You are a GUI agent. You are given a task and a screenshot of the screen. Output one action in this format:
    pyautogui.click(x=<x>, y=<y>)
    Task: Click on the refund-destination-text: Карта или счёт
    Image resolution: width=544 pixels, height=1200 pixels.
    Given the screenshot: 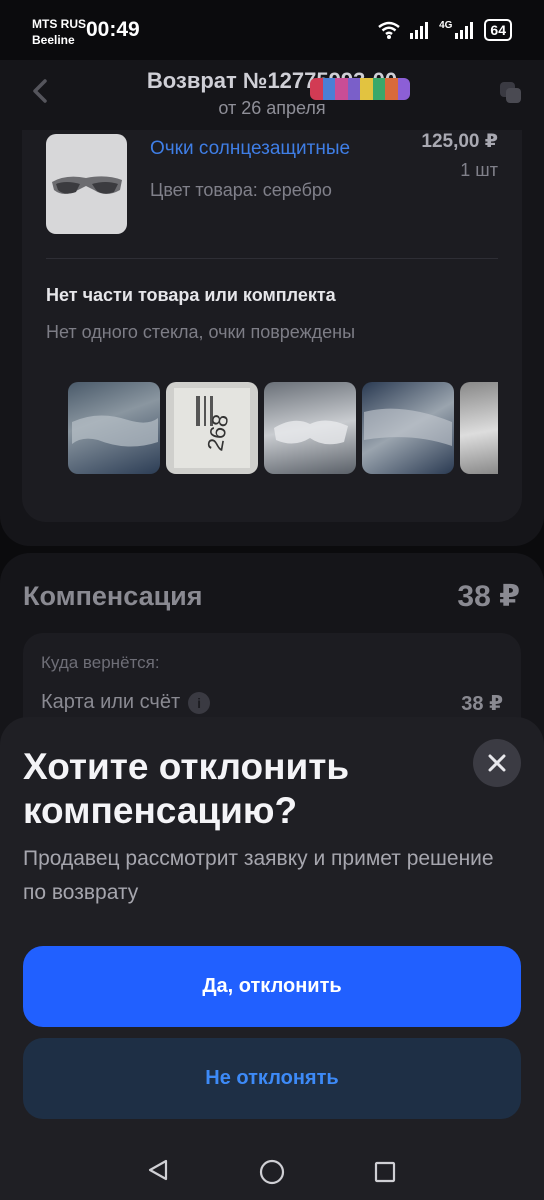 What is the action you would take?
    pyautogui.click(x=111, y=702)
    